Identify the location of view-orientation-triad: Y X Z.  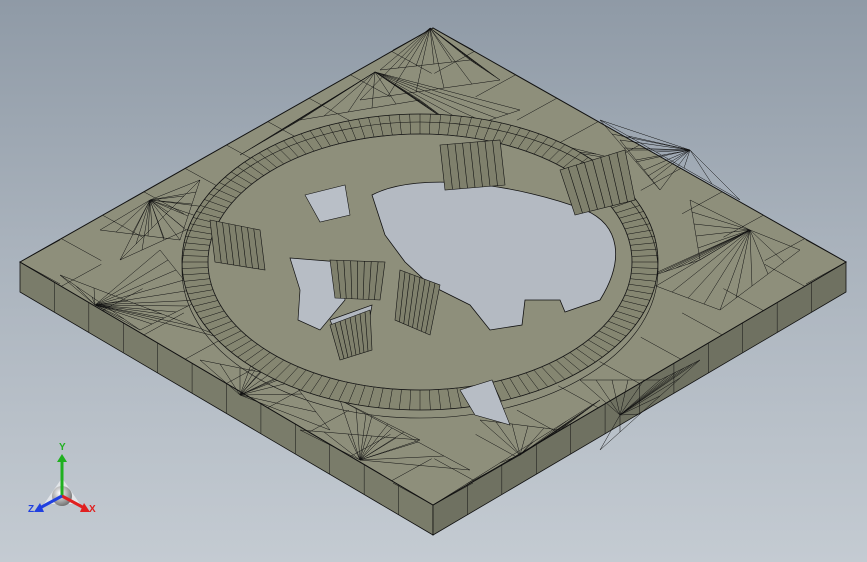
(62, 484).